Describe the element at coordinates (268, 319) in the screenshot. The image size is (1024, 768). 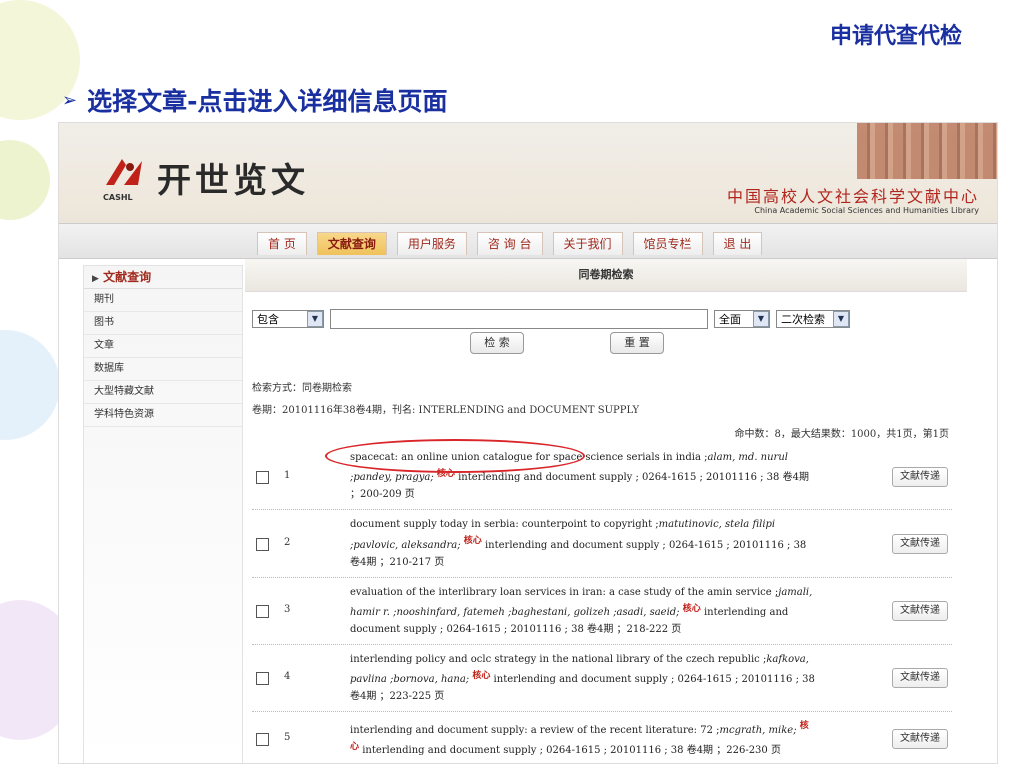
I see `match-select-value: 包含` at that location.